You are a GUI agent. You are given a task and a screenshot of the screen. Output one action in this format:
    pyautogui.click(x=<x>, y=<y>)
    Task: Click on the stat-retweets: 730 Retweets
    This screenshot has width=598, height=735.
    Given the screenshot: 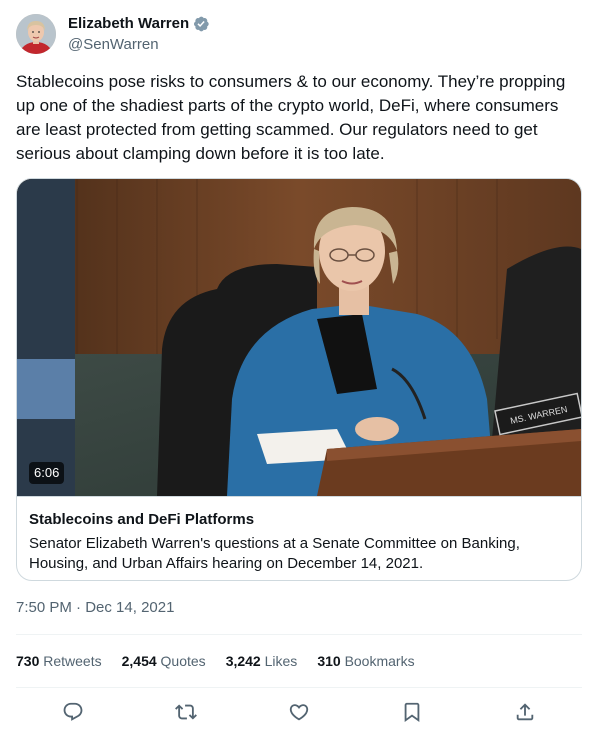 What is the action you would take?
    pyautogui.click(x=59, y=661)
    